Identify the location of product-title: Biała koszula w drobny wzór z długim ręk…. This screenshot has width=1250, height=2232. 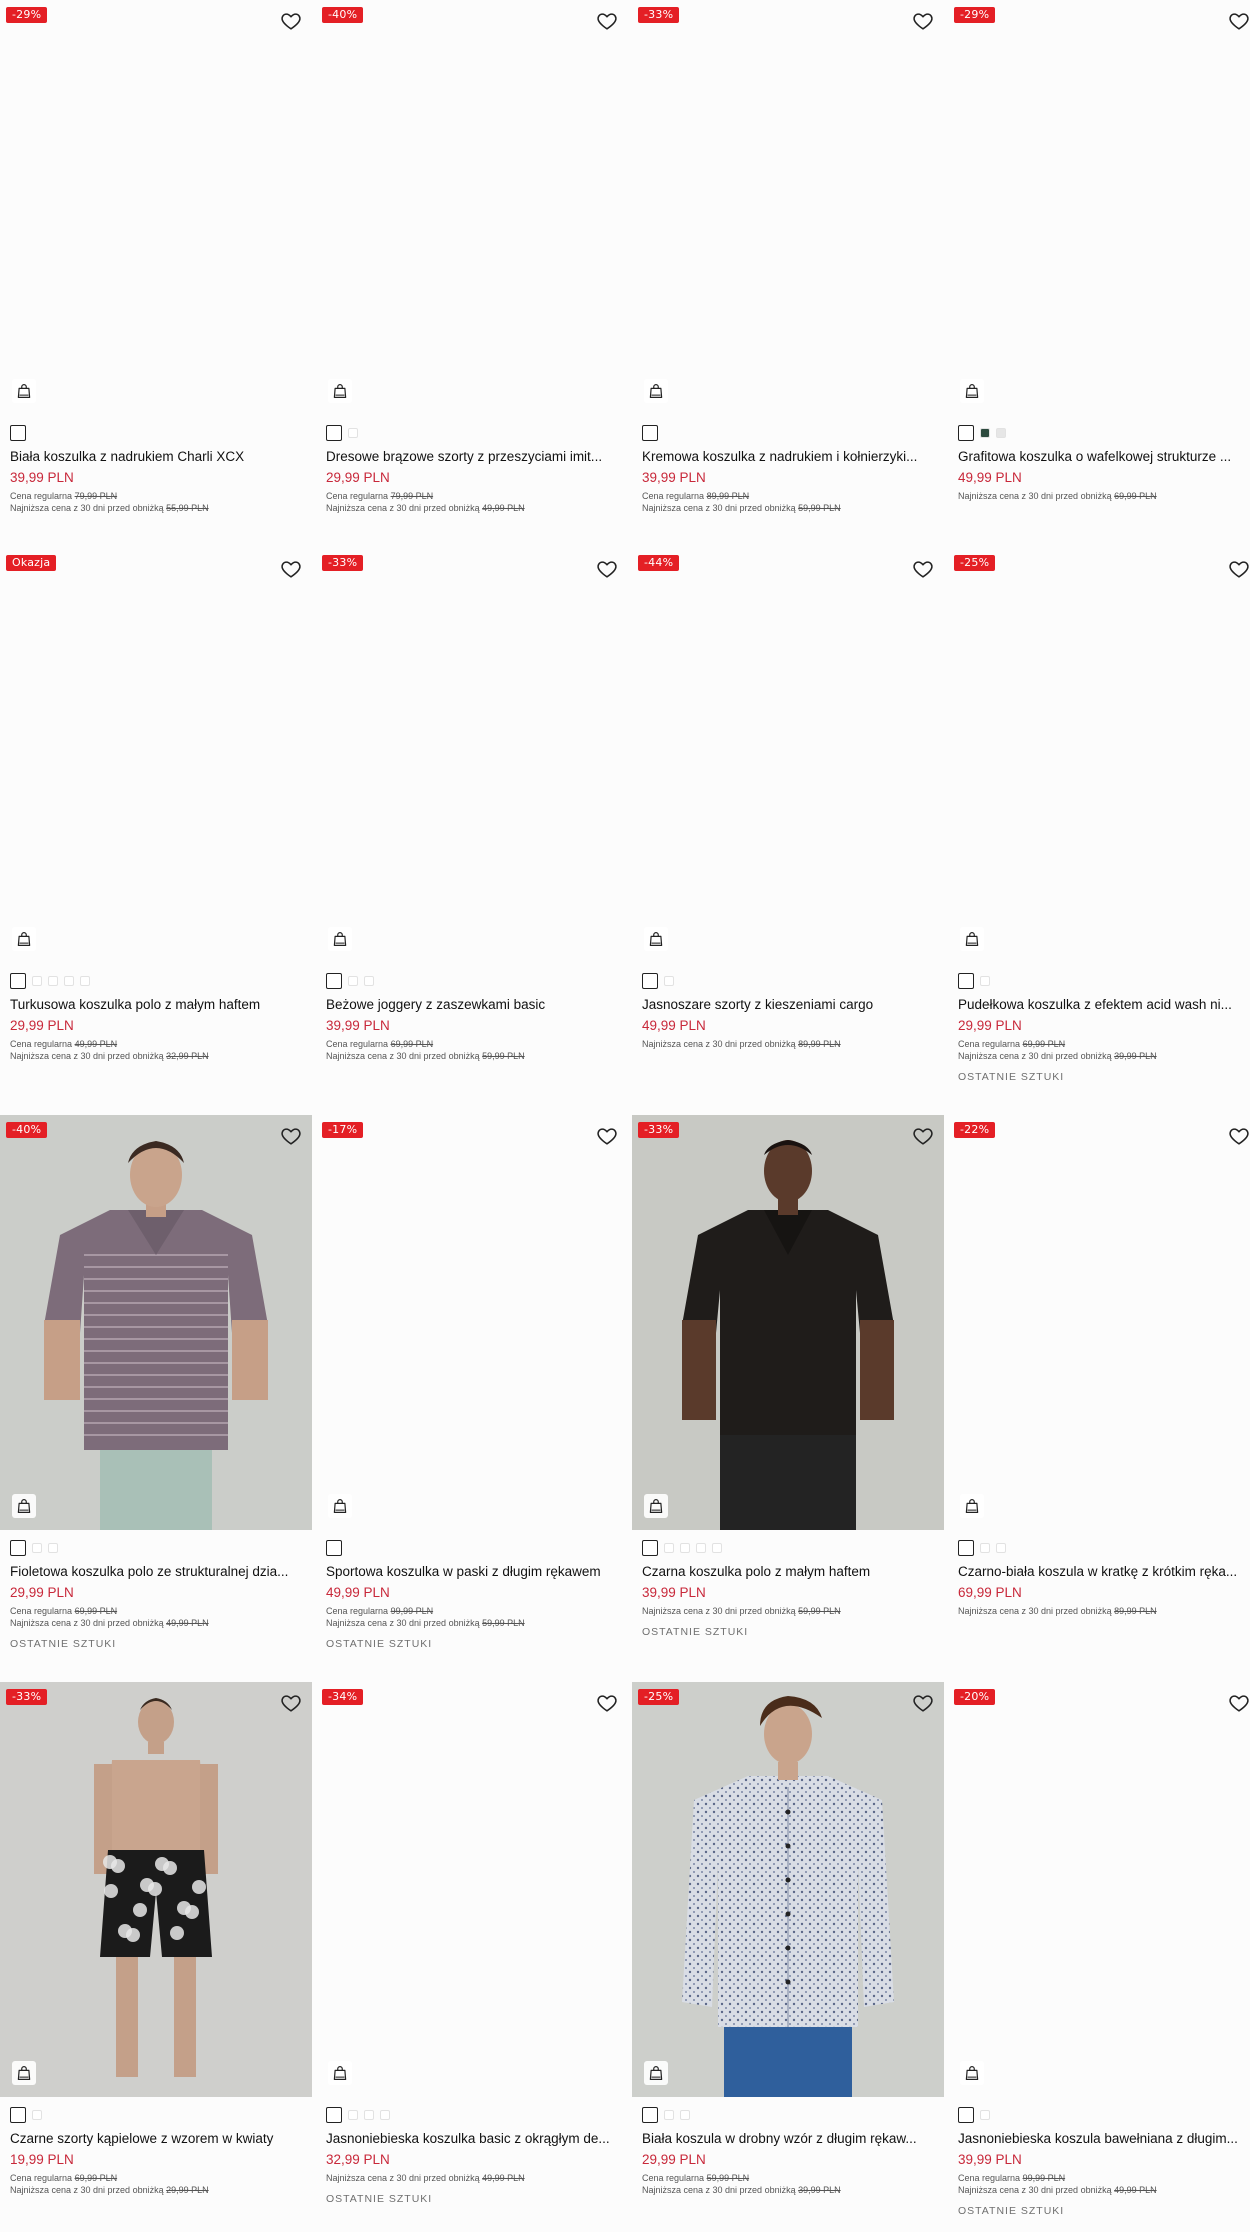
(788, 2139).